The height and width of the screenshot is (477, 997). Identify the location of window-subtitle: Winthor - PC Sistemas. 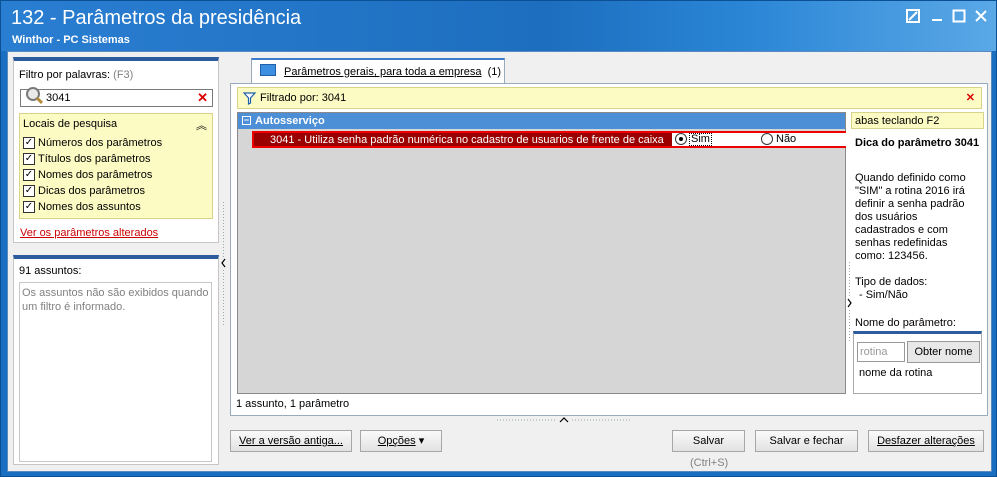
(71, 40).